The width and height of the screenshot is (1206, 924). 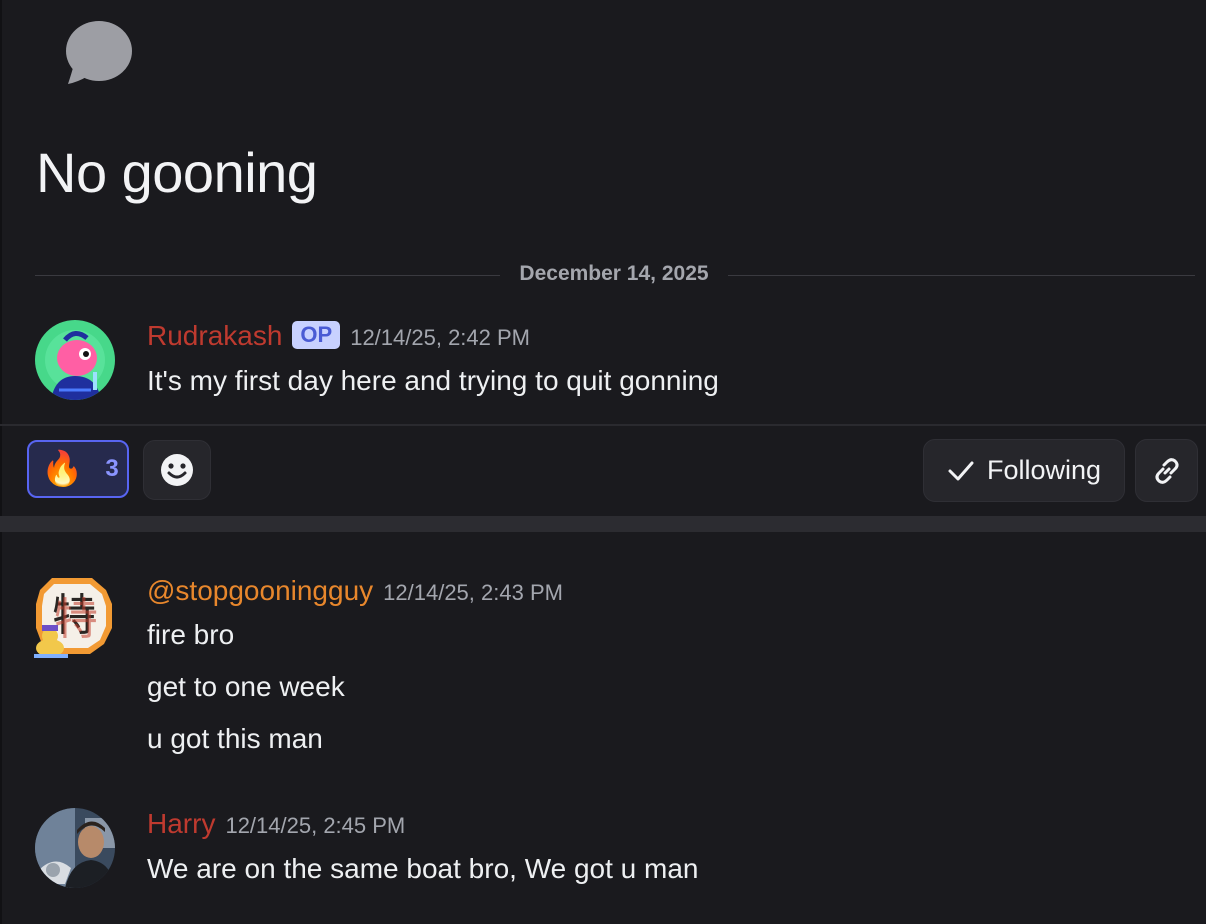 I want to click on op-badge: OP, so click(x=316, y=335).